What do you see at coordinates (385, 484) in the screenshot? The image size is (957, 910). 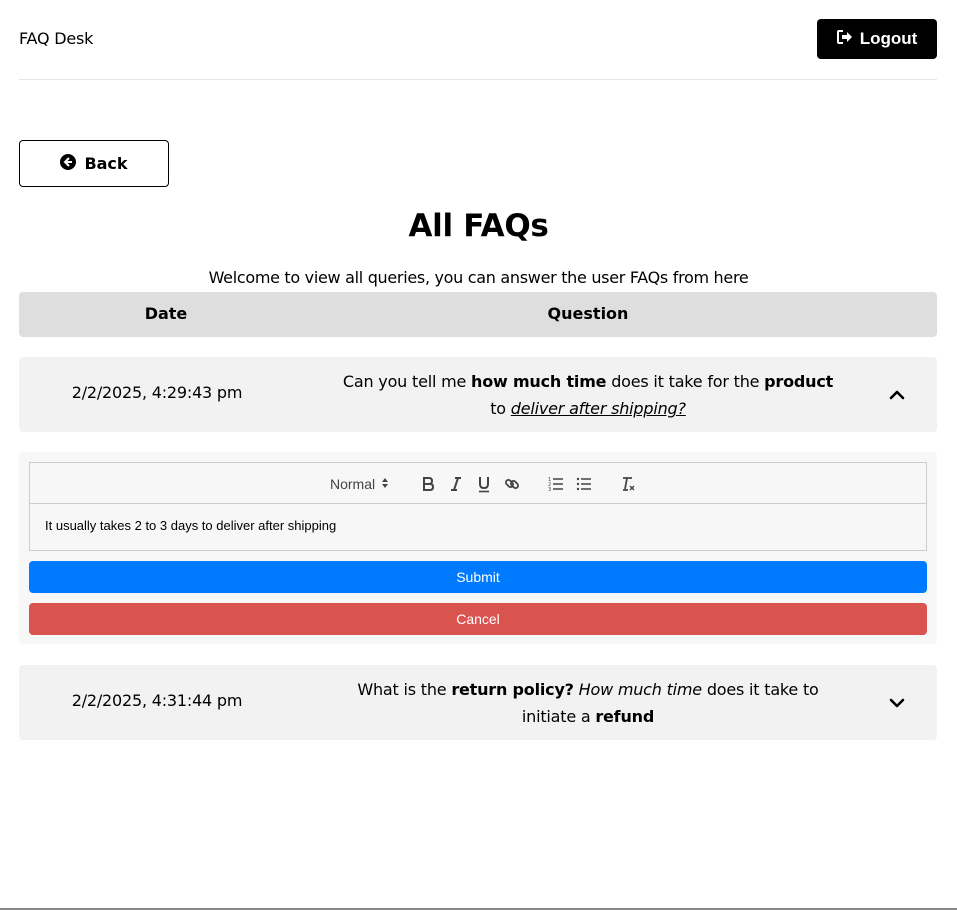 I see `sort-arrows-icon` at bounding box center [385, 484].